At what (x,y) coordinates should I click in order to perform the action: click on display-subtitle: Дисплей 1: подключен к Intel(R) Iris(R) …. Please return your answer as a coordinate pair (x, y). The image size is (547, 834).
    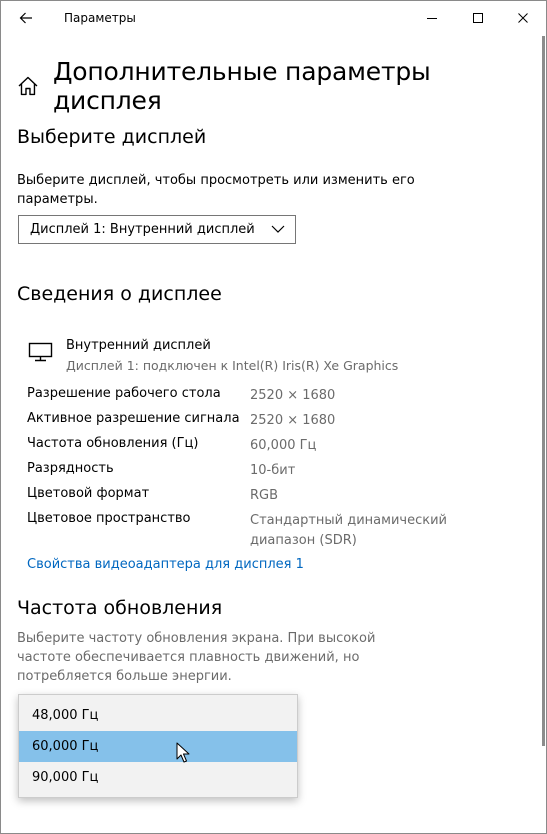
    Looking at the image, I should click on (232, 365).